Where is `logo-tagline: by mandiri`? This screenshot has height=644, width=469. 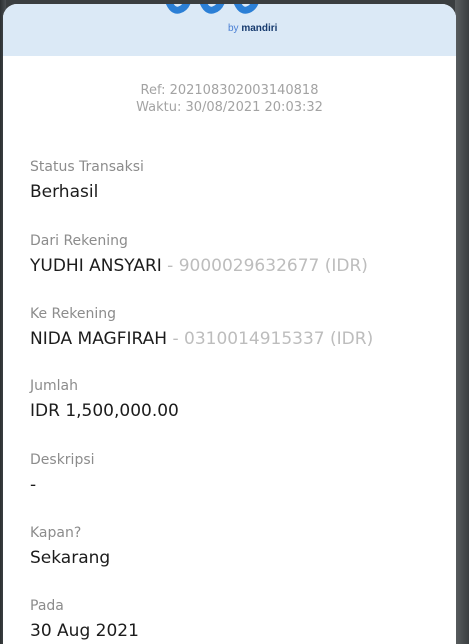 logo-tagline: by mandiri is located at coordinates (252, 28).